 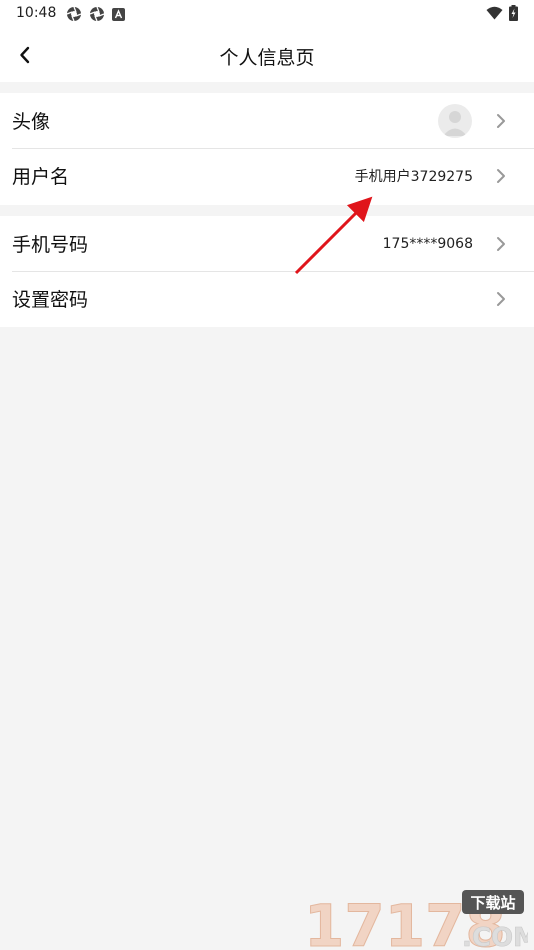 I want to click on profile-section: 头像 用户名 手机用户3729275, so click(x=267, y=149).